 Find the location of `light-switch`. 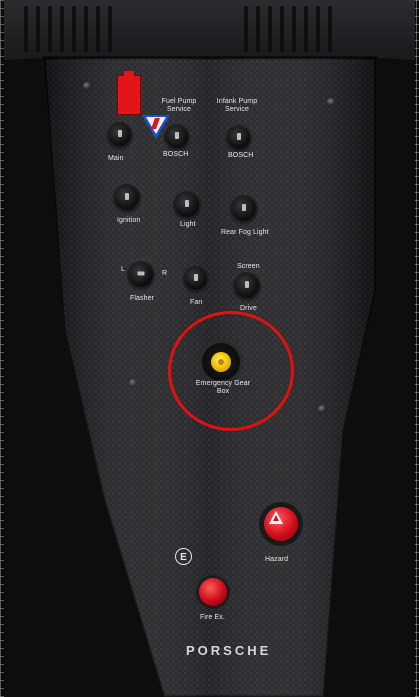

light-switch is located at coordinates (187, 205).